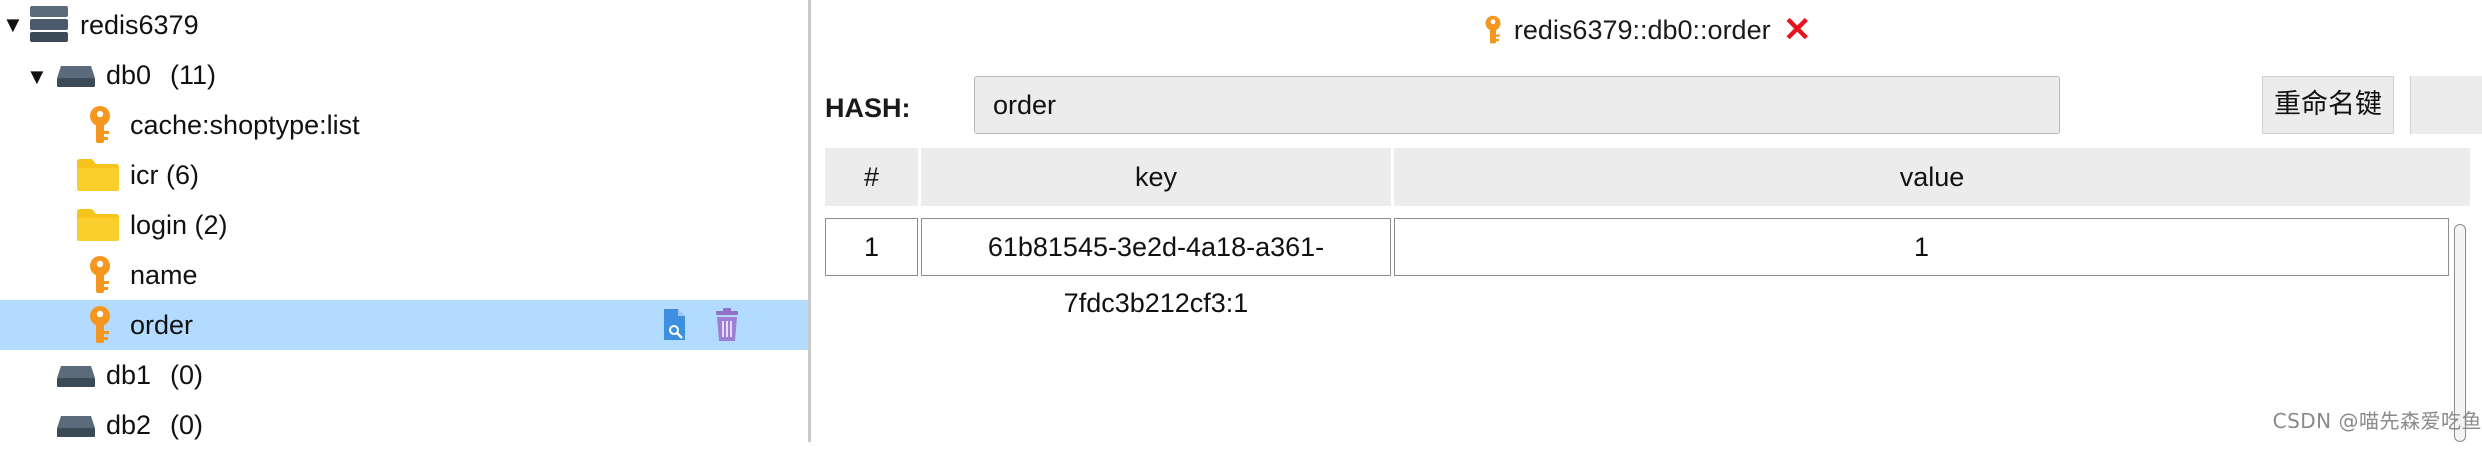  Describe the element at coordinates (164, 275) in the screenshot. I see `tree-item-label: name` at that location.